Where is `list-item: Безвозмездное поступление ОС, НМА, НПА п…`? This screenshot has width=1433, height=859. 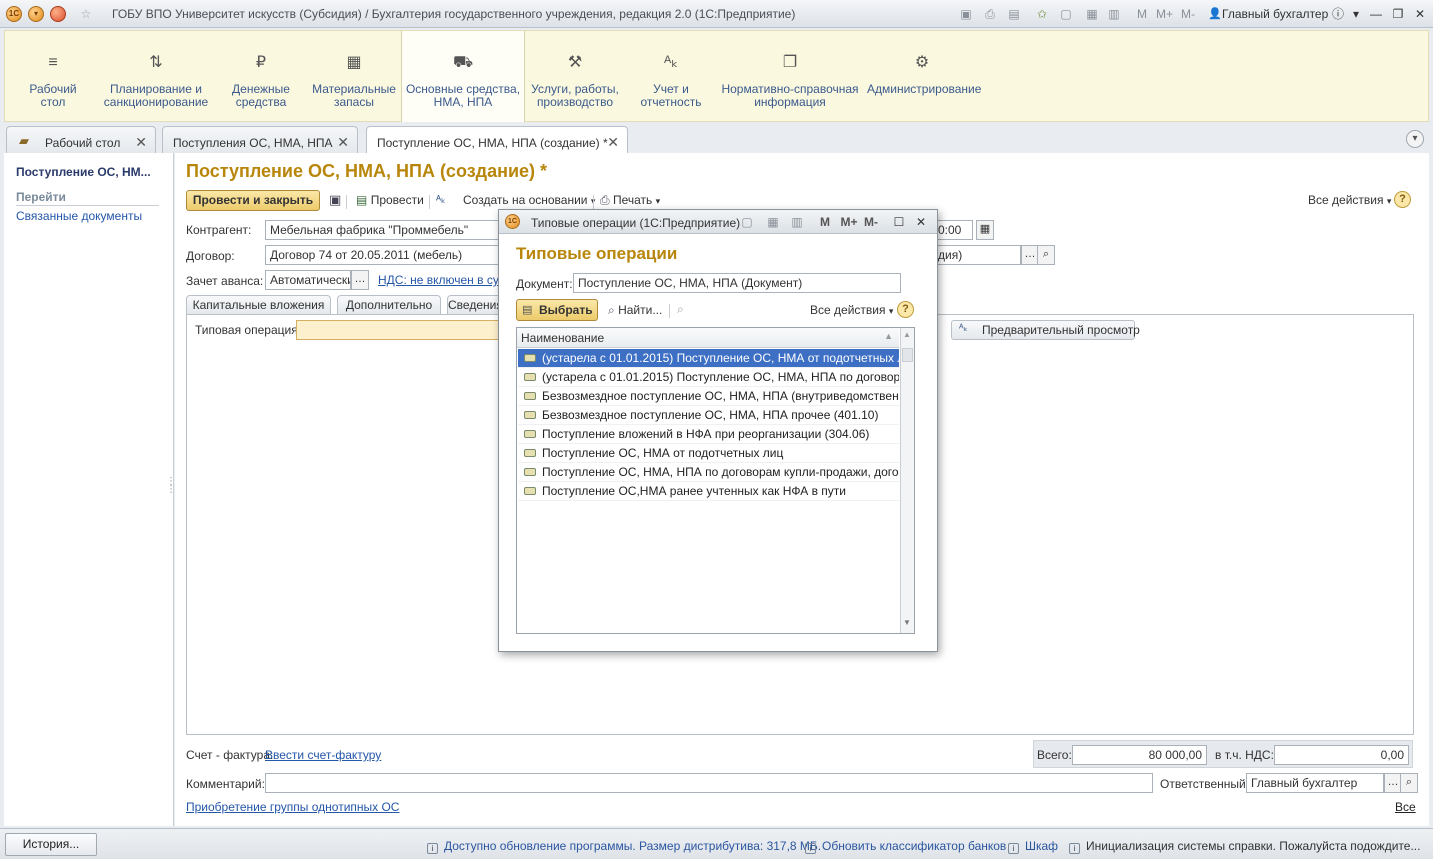
list-item: Безвозмездное поступление ОС, НМА, НПА п… is located at coordinates (708, 415).